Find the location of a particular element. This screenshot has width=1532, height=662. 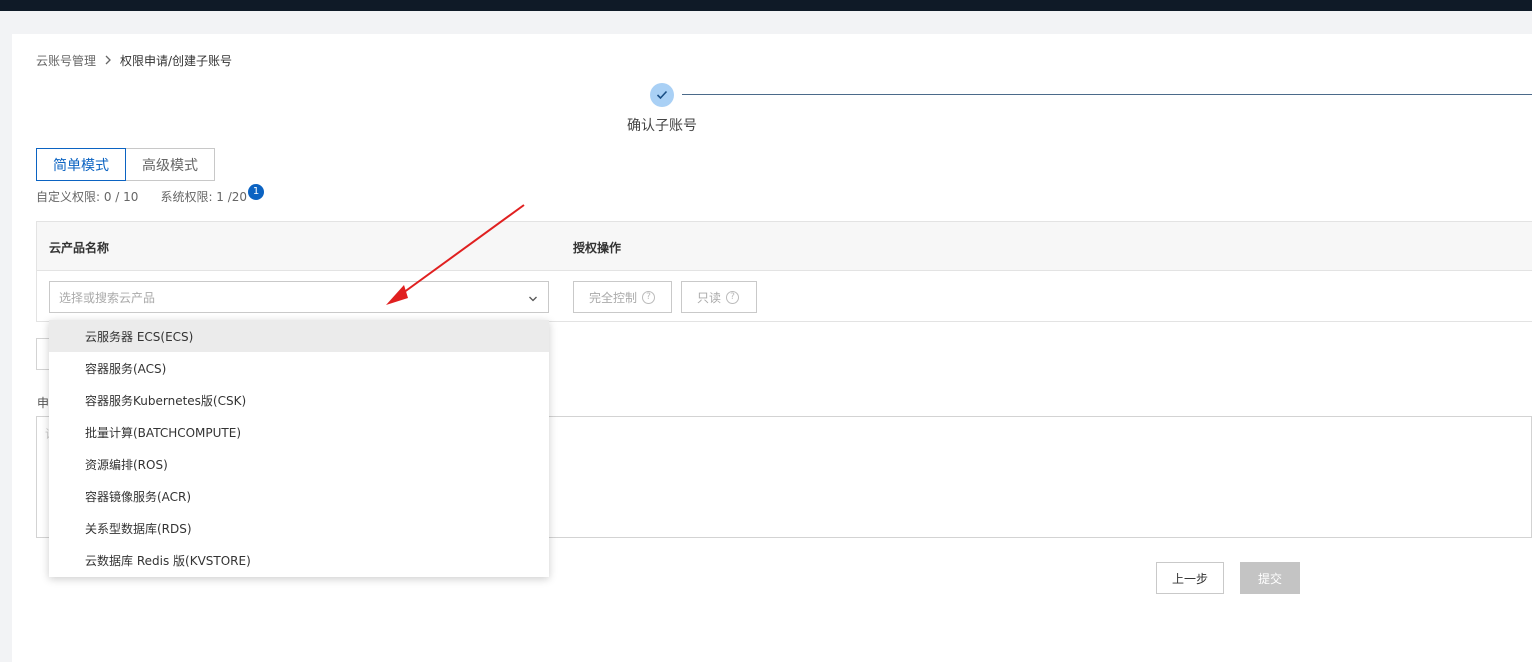

column-header-action: 授权操作 is located at coordinates (597, 248).